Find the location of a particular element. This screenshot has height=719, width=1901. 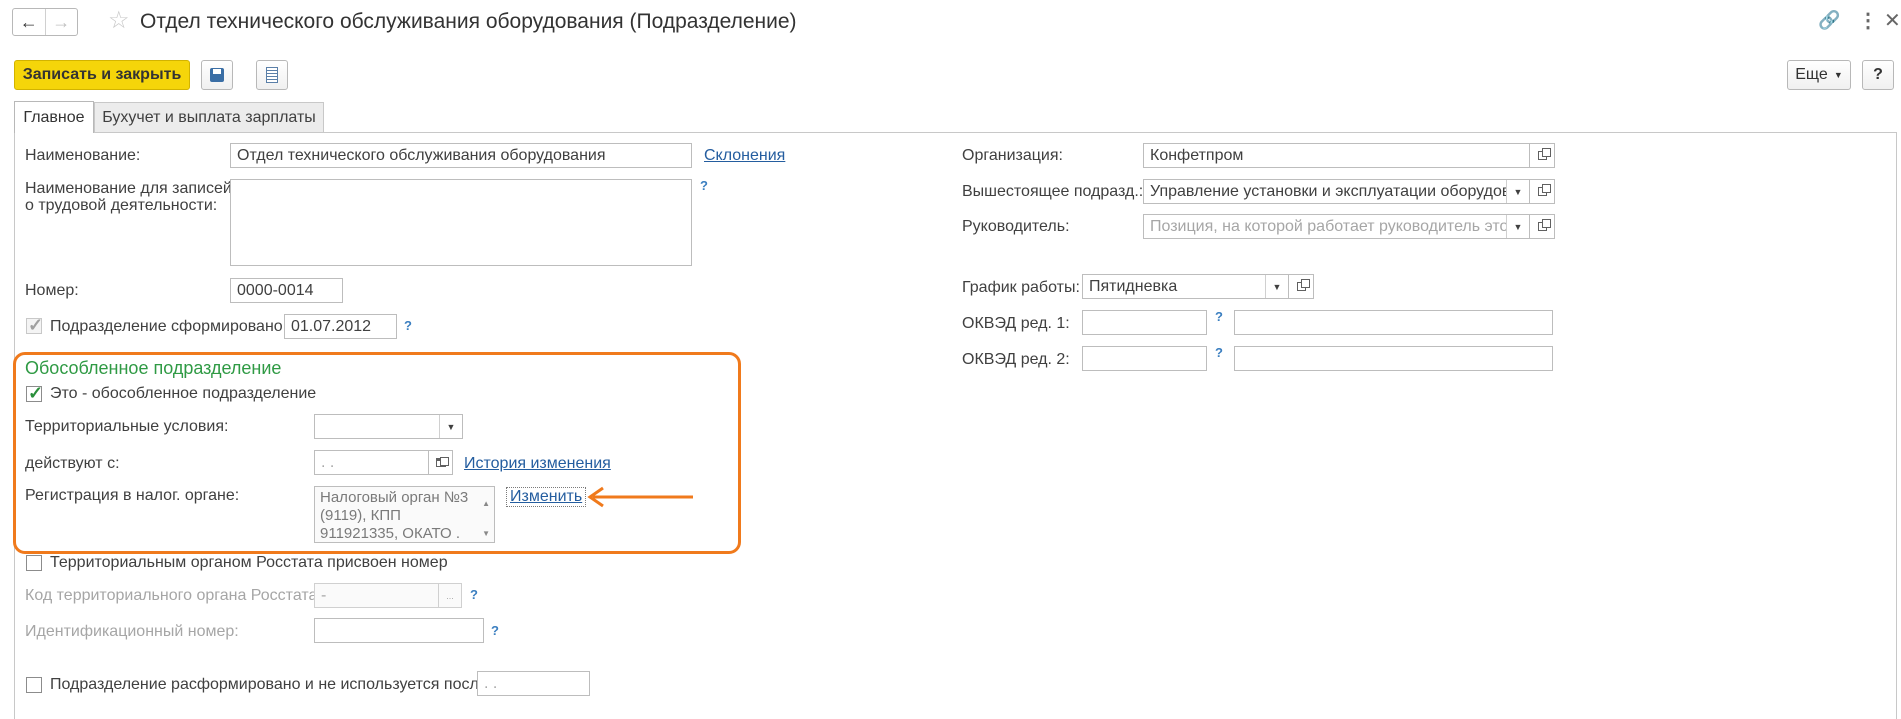

okved1-code-input is located at coordinates (1144, 322).